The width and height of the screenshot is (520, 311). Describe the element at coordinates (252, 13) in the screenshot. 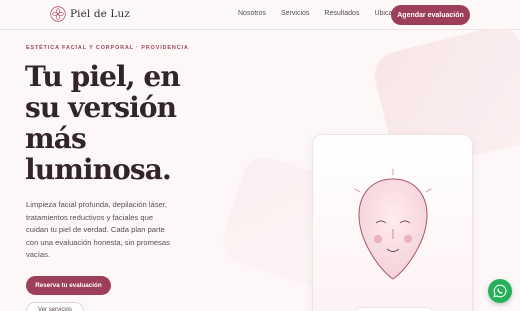

I see `nav-item-nosotros: Nosotros` at that location.